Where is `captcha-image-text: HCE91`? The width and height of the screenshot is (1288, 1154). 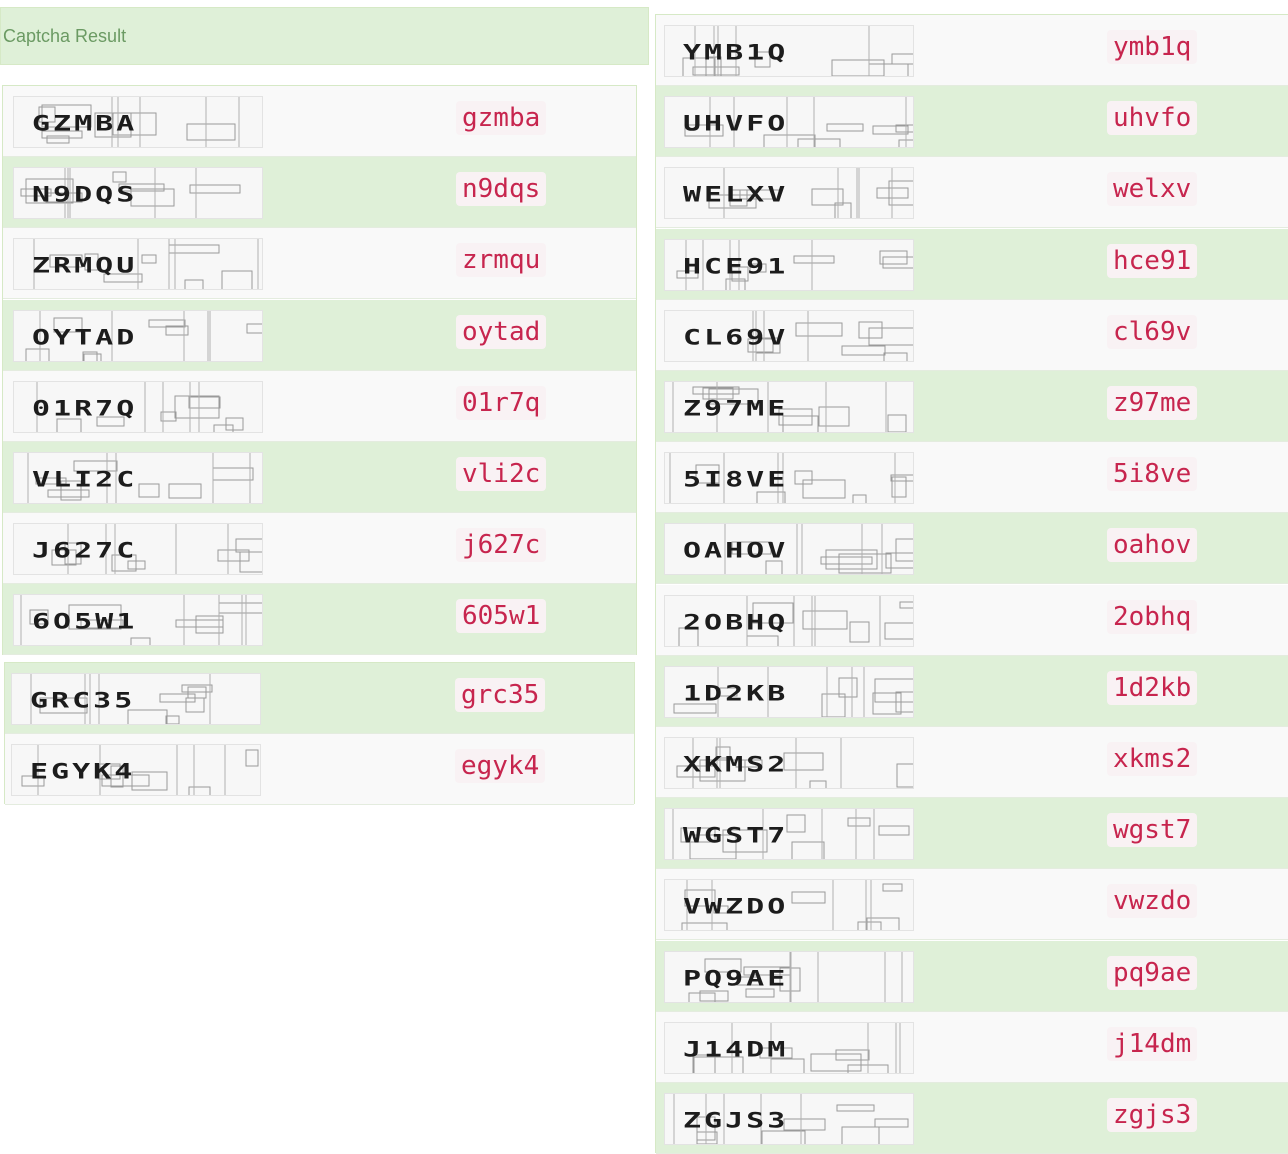
captcha-image-text: HCE91 is located at coordinates (736, 266).